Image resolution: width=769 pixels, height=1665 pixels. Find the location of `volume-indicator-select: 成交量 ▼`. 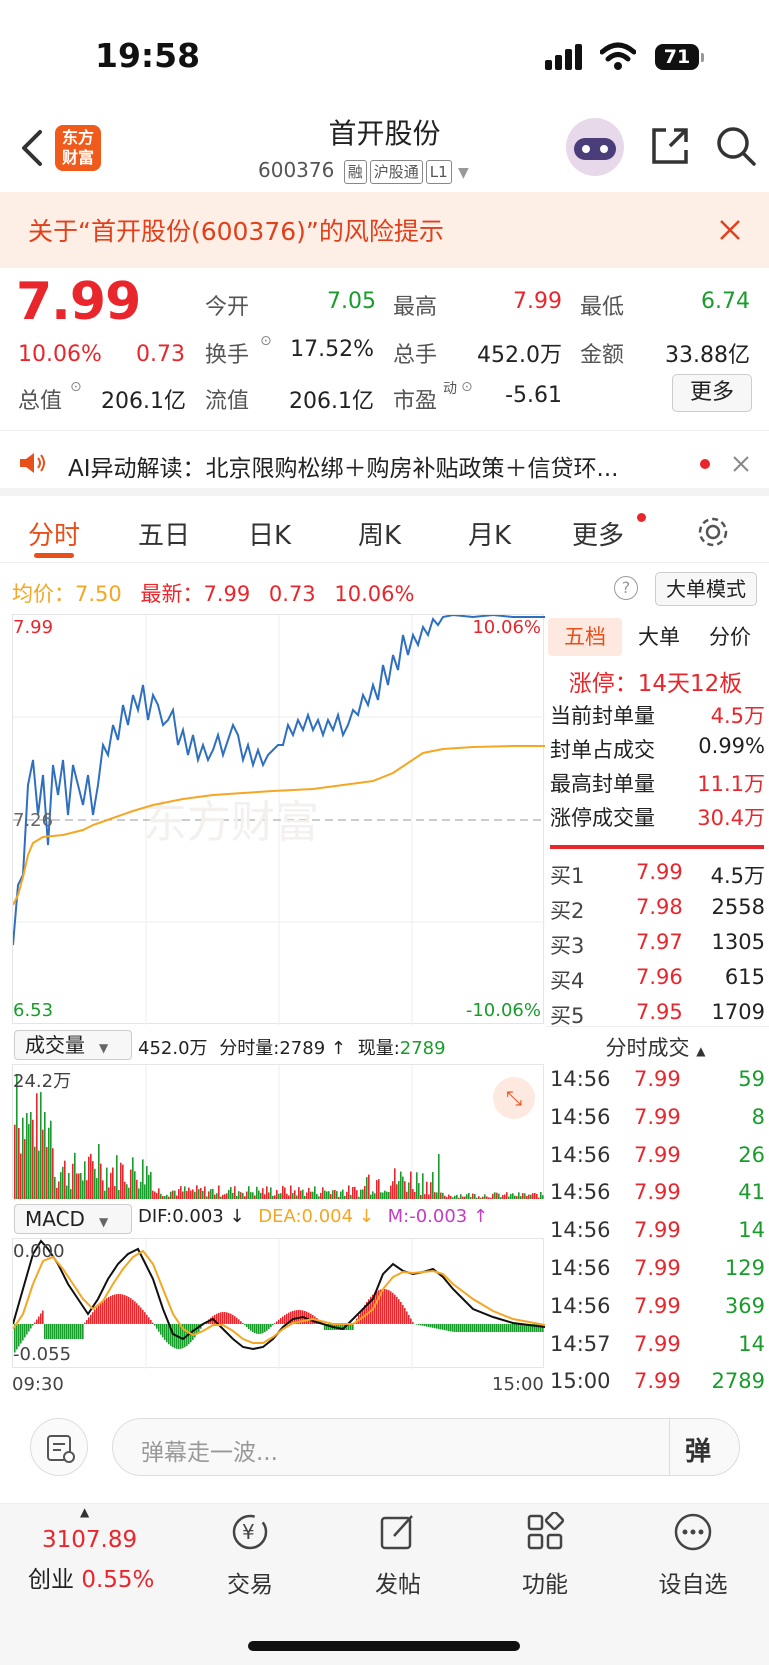

volume-indicator-select: 成交量 ▼ is located at coordinates (73, 1045).